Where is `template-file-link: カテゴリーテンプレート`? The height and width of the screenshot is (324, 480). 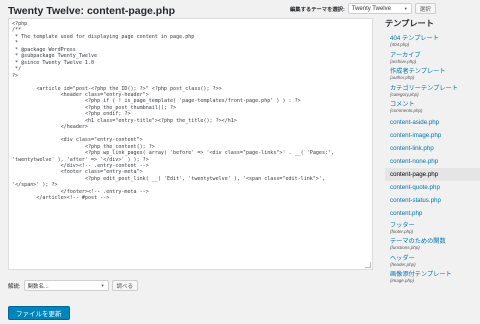 template-file-link: カテゴリーテンプレート is located at coordinates (435, 88).